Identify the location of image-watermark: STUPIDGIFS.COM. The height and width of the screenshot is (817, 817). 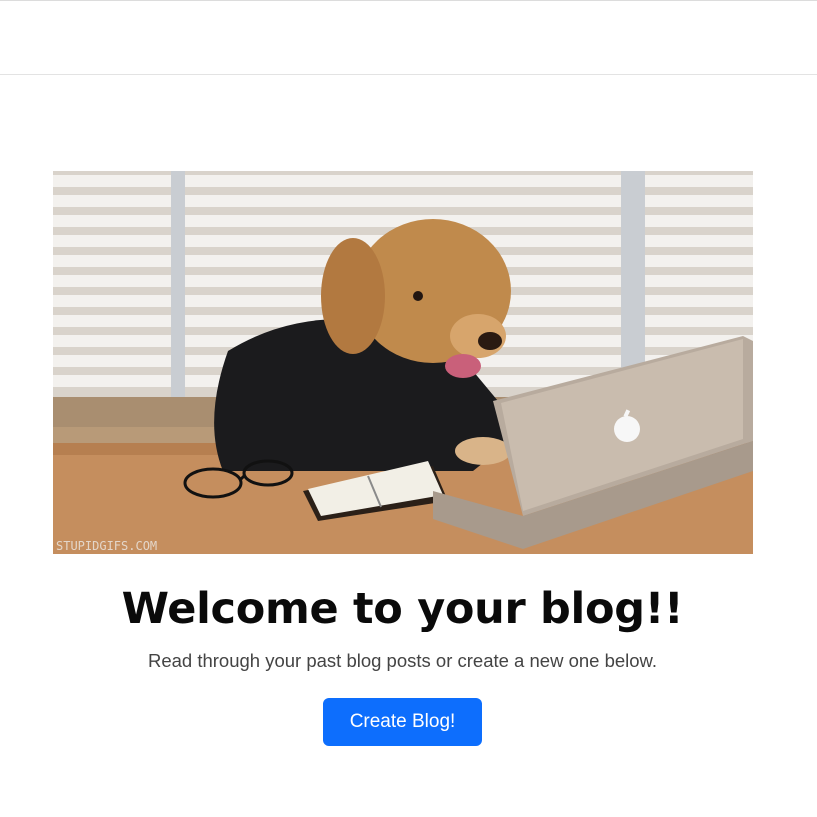
(106, 546).